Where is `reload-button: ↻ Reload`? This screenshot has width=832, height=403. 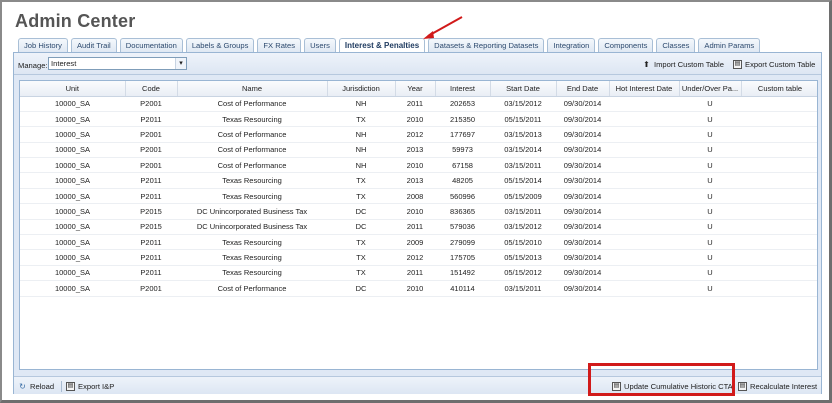
reload-button: ↻ Reload is located at coordinates (36, 386).